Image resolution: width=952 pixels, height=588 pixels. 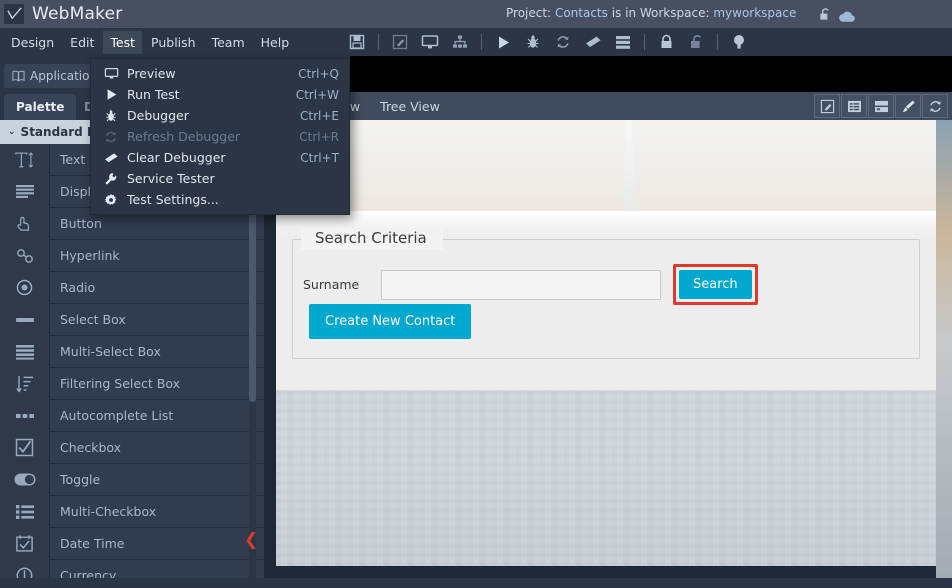 I want to click on view-bar: Layout View Tree View, so click(x=608, y=106).